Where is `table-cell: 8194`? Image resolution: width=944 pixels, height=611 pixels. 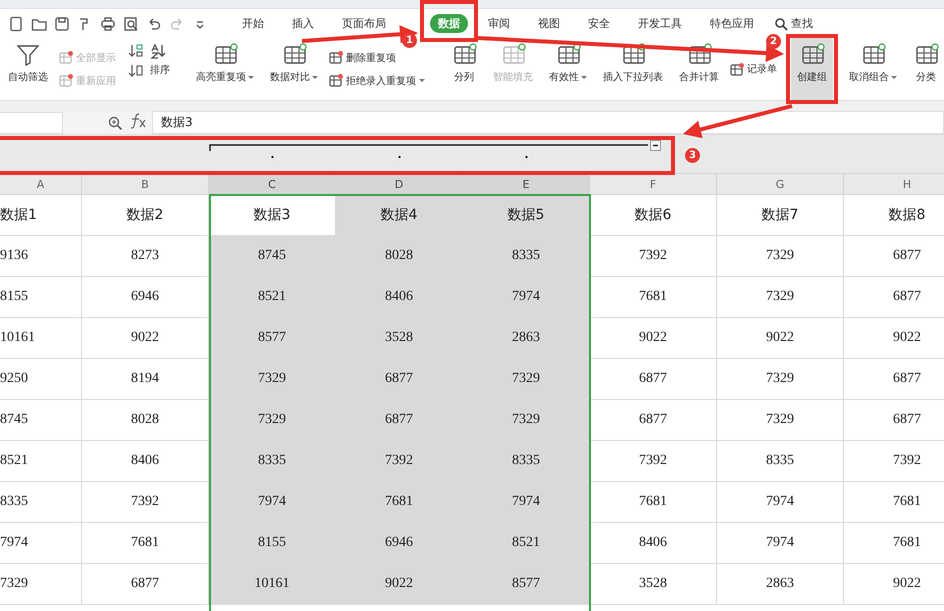 table-cell: 8194 is located at coordinates (145, 379).